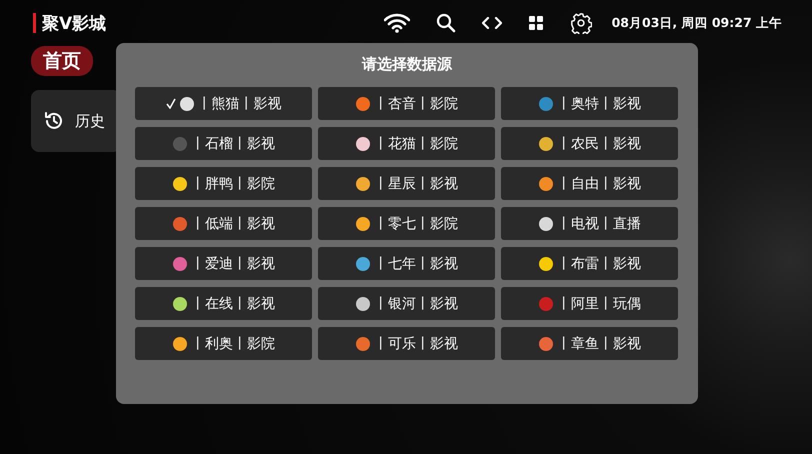 Image resolution: width=812 pixels, height=454 pixels. I want to click on wifi-icon, so click(397, 23).